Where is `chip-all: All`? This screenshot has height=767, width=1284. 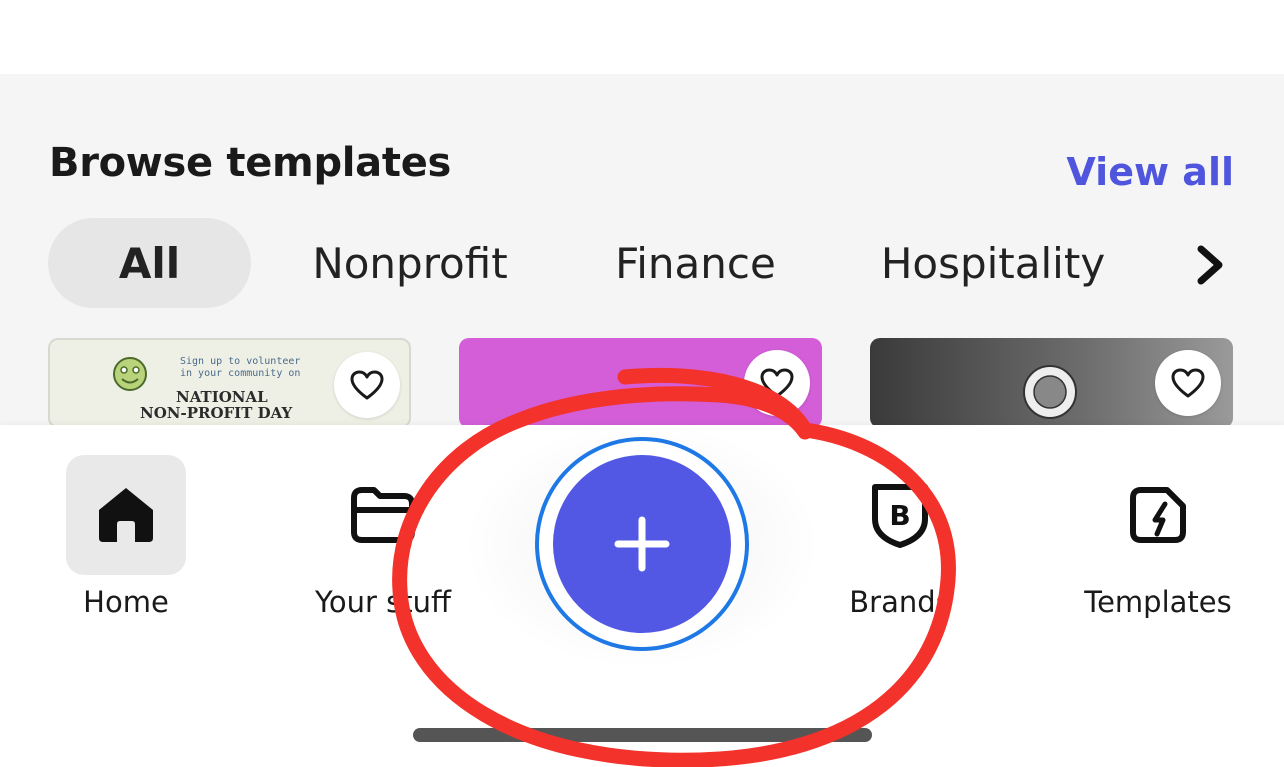 chip-all: All is located at coordinates (149, 263).